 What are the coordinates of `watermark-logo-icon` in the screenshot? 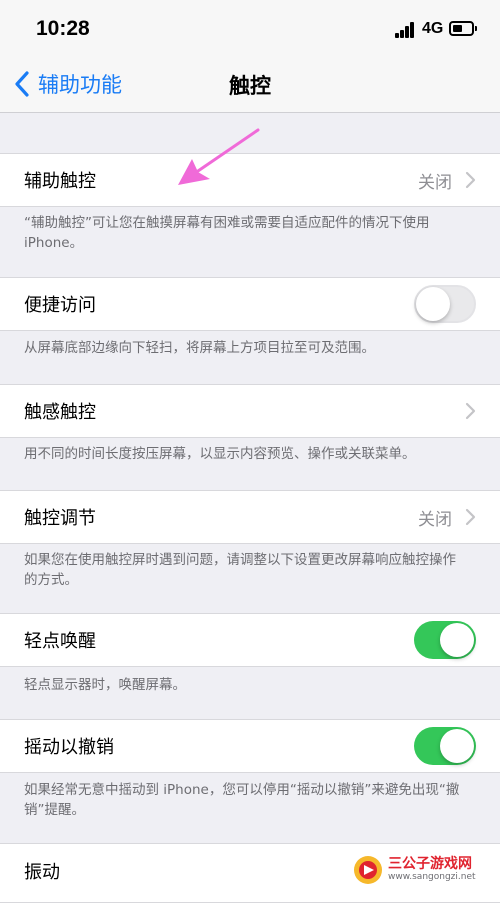 It's located at (368, 869).